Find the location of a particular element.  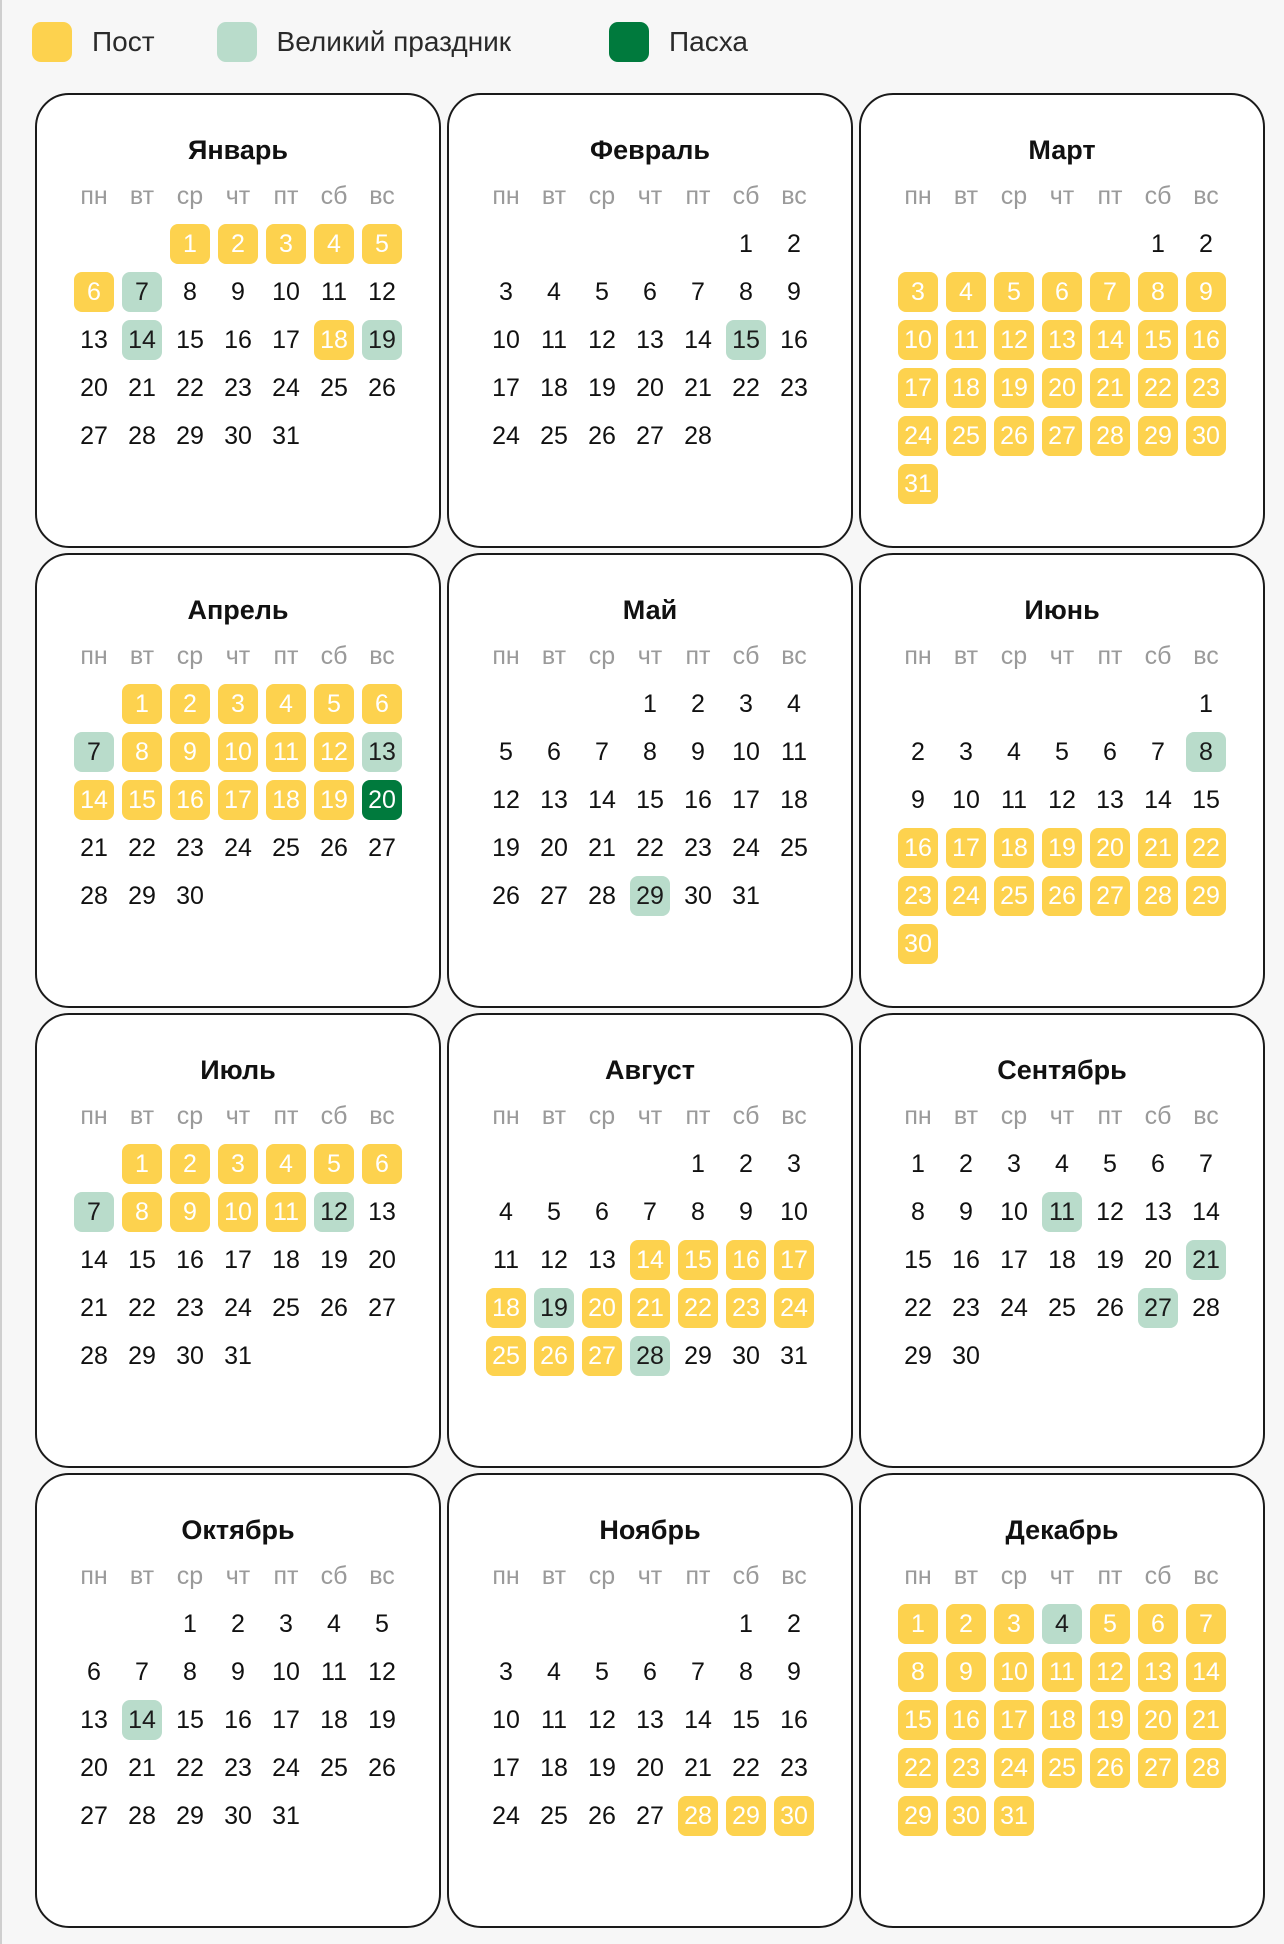

legend-item-easter: Пасха is located at coordinates (678, 42).